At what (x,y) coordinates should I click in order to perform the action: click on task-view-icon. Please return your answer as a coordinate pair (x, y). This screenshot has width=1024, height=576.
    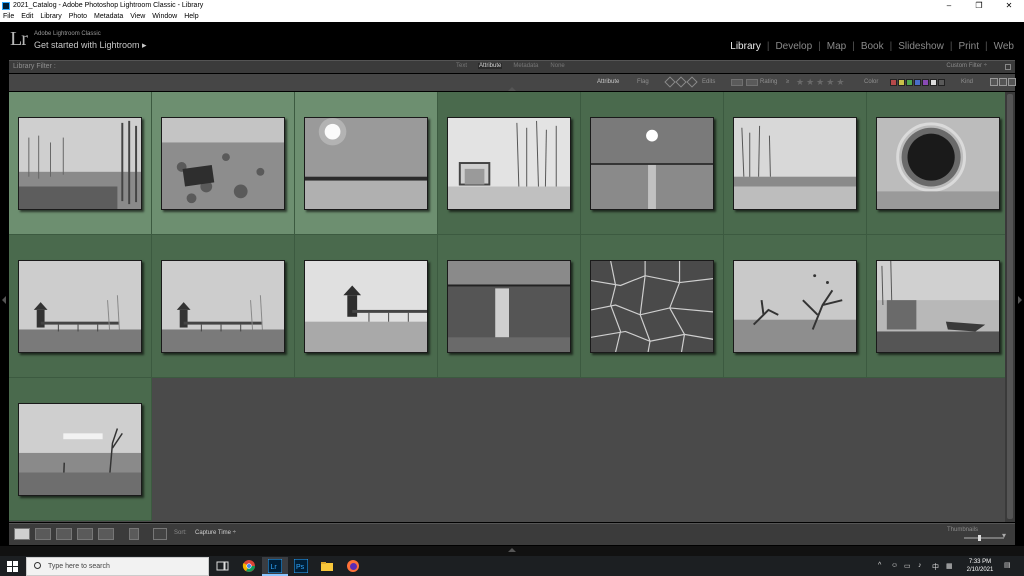
    Looking at the image, I should click on (223, 566).